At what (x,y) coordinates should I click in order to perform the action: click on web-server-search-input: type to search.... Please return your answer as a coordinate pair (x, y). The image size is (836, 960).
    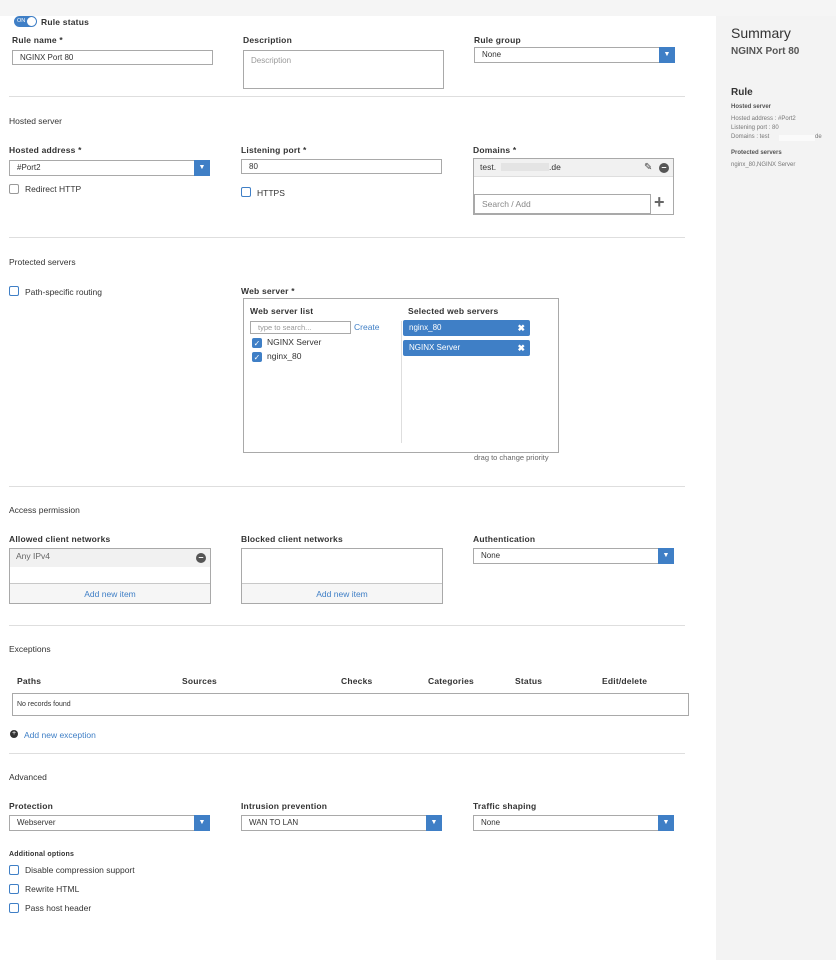
    Looking at the image, I should click on (300, 327).